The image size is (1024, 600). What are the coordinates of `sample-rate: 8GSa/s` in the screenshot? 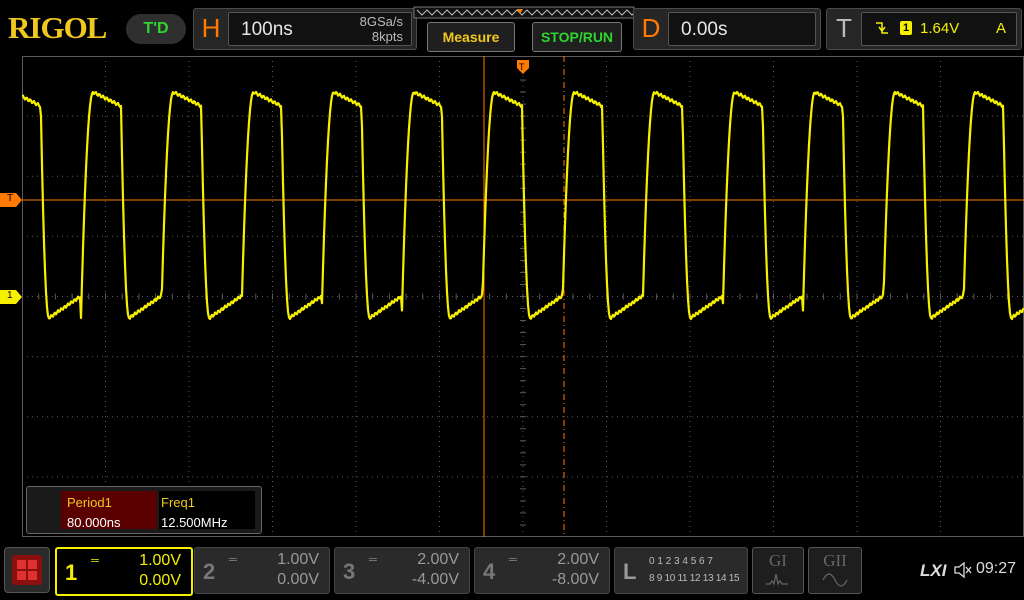 It's located at (381, 21).